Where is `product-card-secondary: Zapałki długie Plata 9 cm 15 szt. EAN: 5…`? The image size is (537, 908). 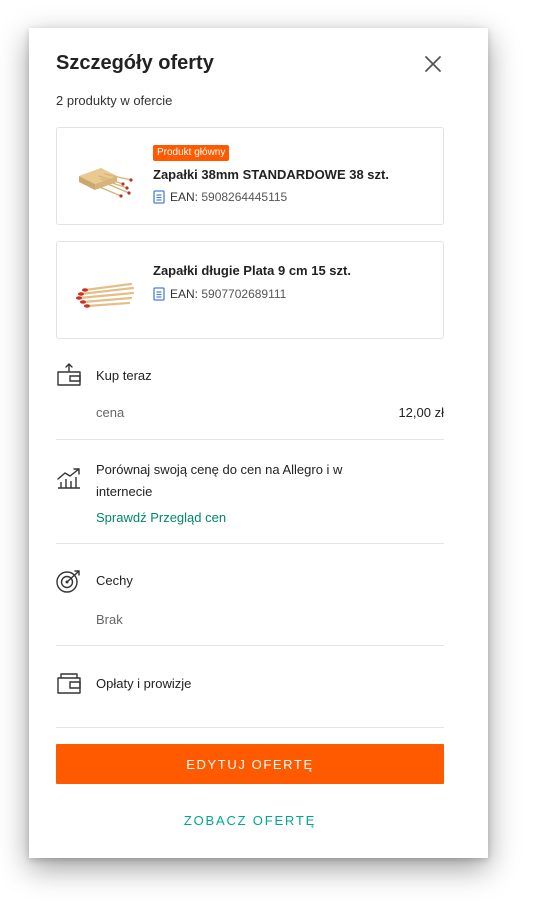
product-card-secondary: Zapałki długie Plata 9 cm 15 szt. EAN: 5… is located at coordinates (250, 290).